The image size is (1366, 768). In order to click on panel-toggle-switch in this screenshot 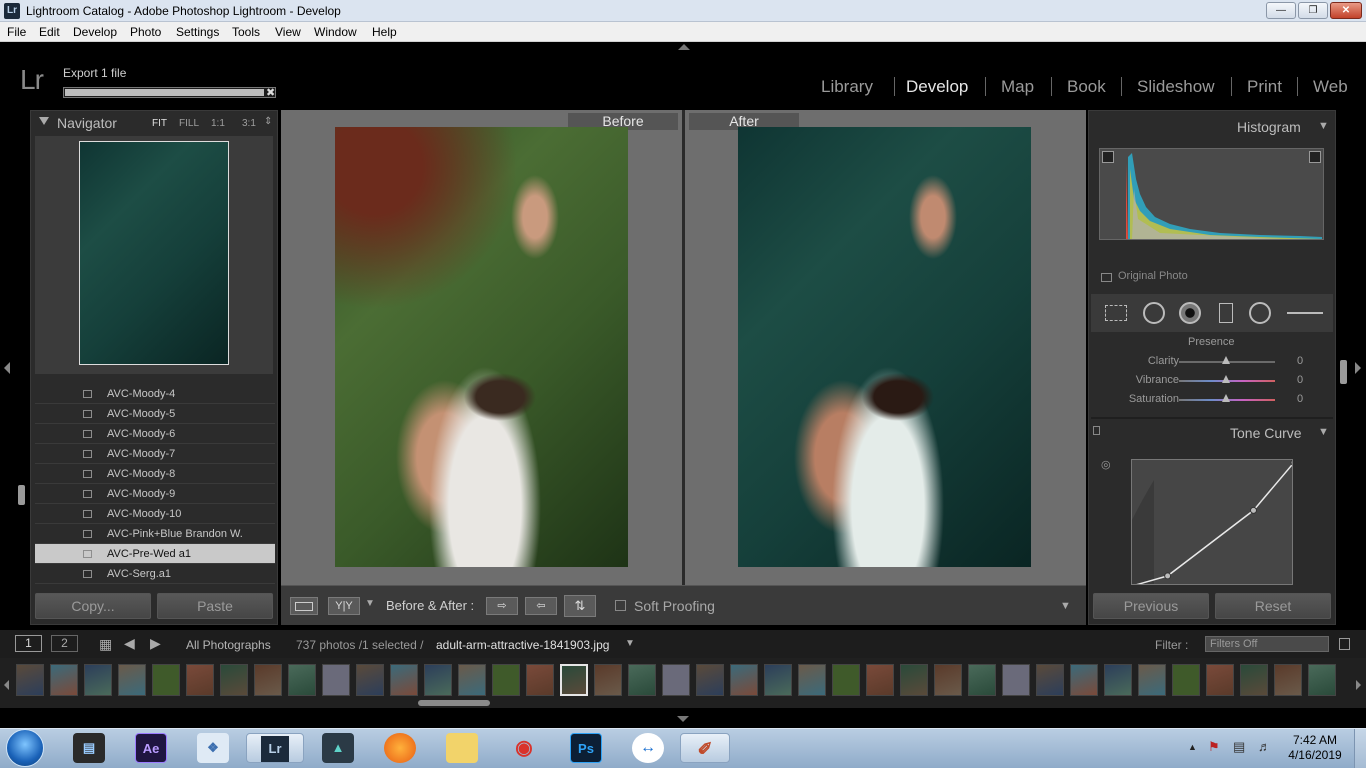, I will do `click(1096, 430)`.